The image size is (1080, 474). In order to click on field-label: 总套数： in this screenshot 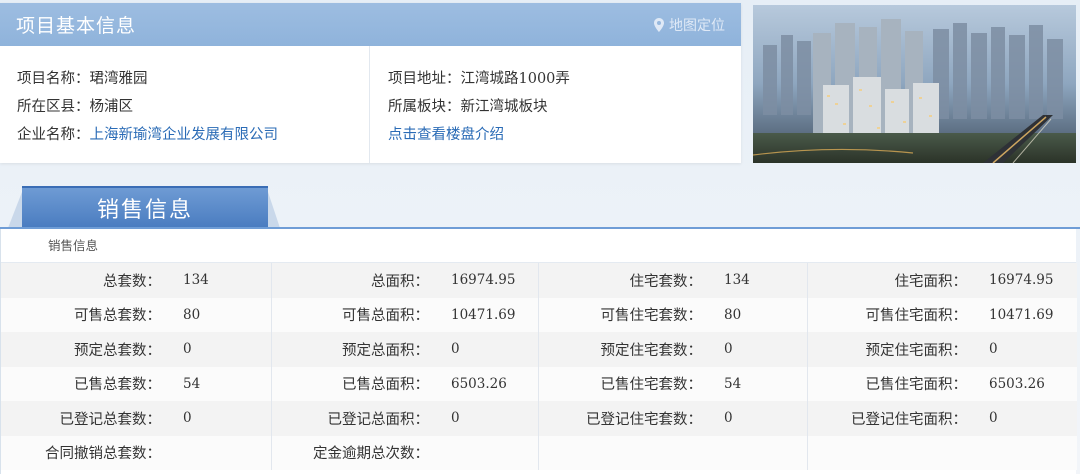, I will do `click(87, 280)`.